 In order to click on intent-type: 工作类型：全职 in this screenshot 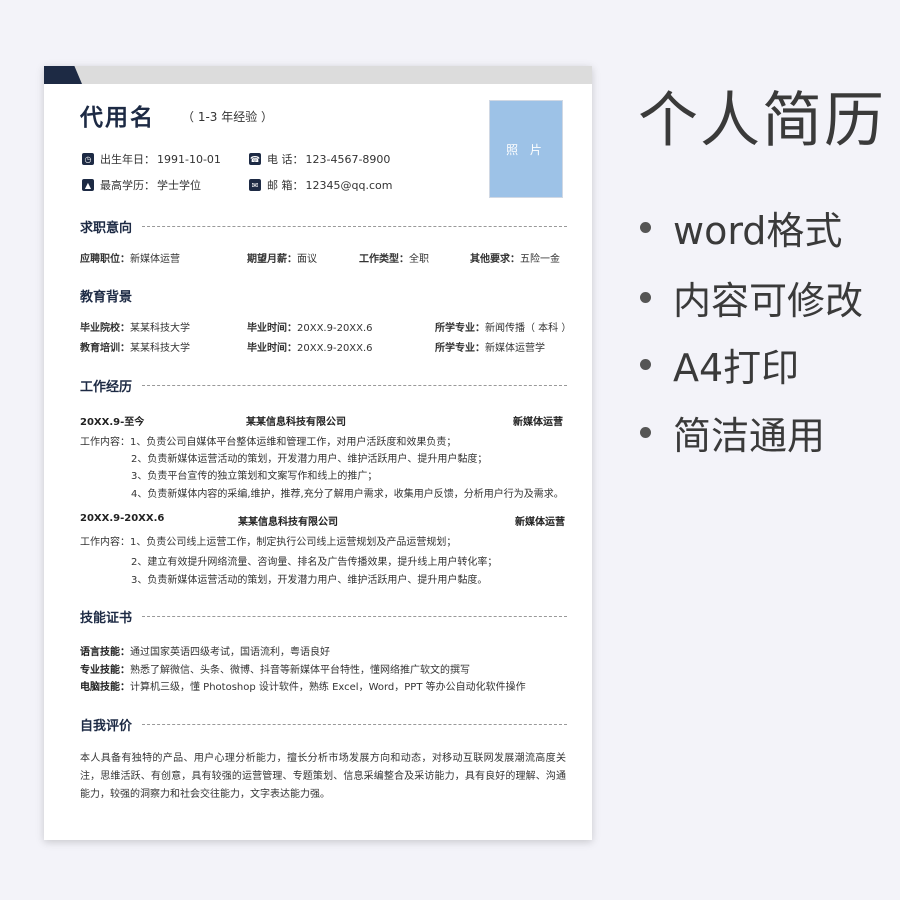, I will do `click(394, 259)`.